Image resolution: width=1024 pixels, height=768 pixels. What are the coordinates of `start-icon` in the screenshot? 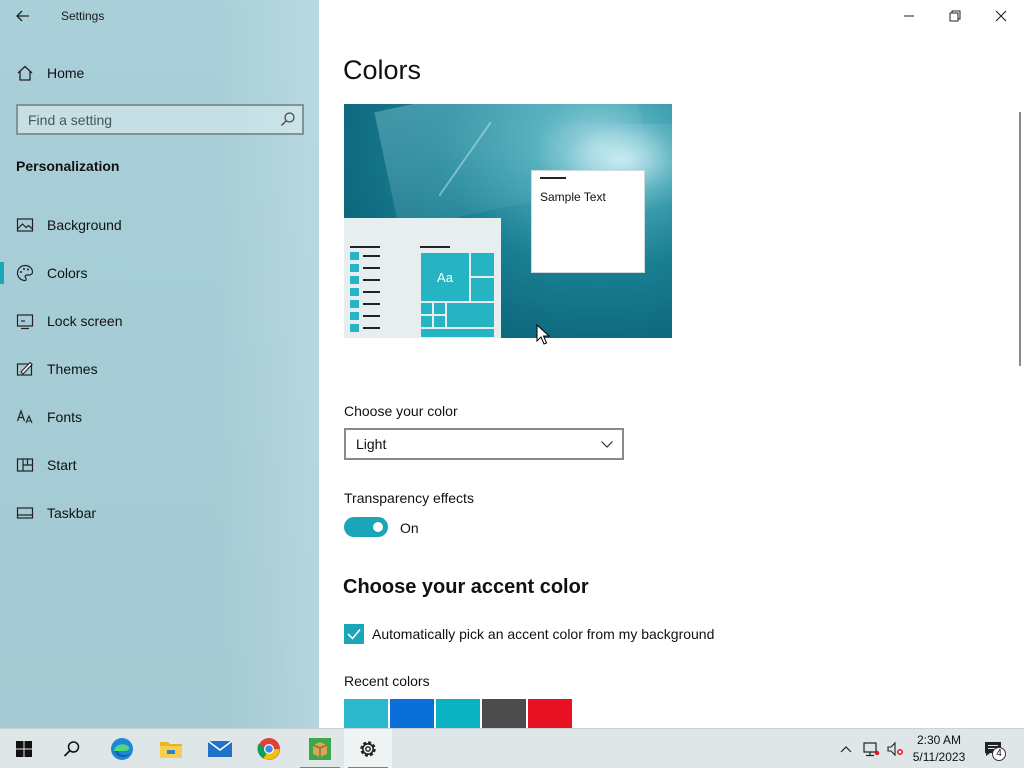 It's located at (25, 465).